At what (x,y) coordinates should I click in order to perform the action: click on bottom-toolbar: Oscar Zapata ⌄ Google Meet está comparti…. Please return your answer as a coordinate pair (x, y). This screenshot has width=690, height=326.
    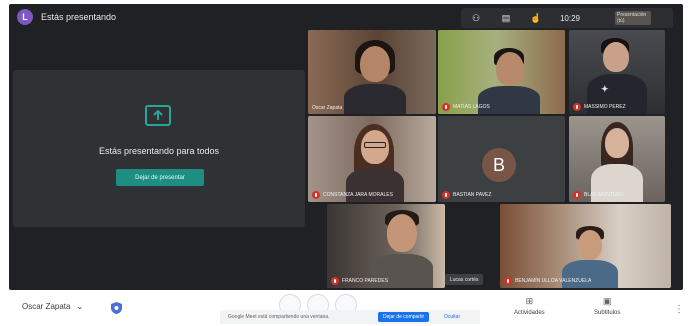
    Looking at the image, I should click on (345, 308).